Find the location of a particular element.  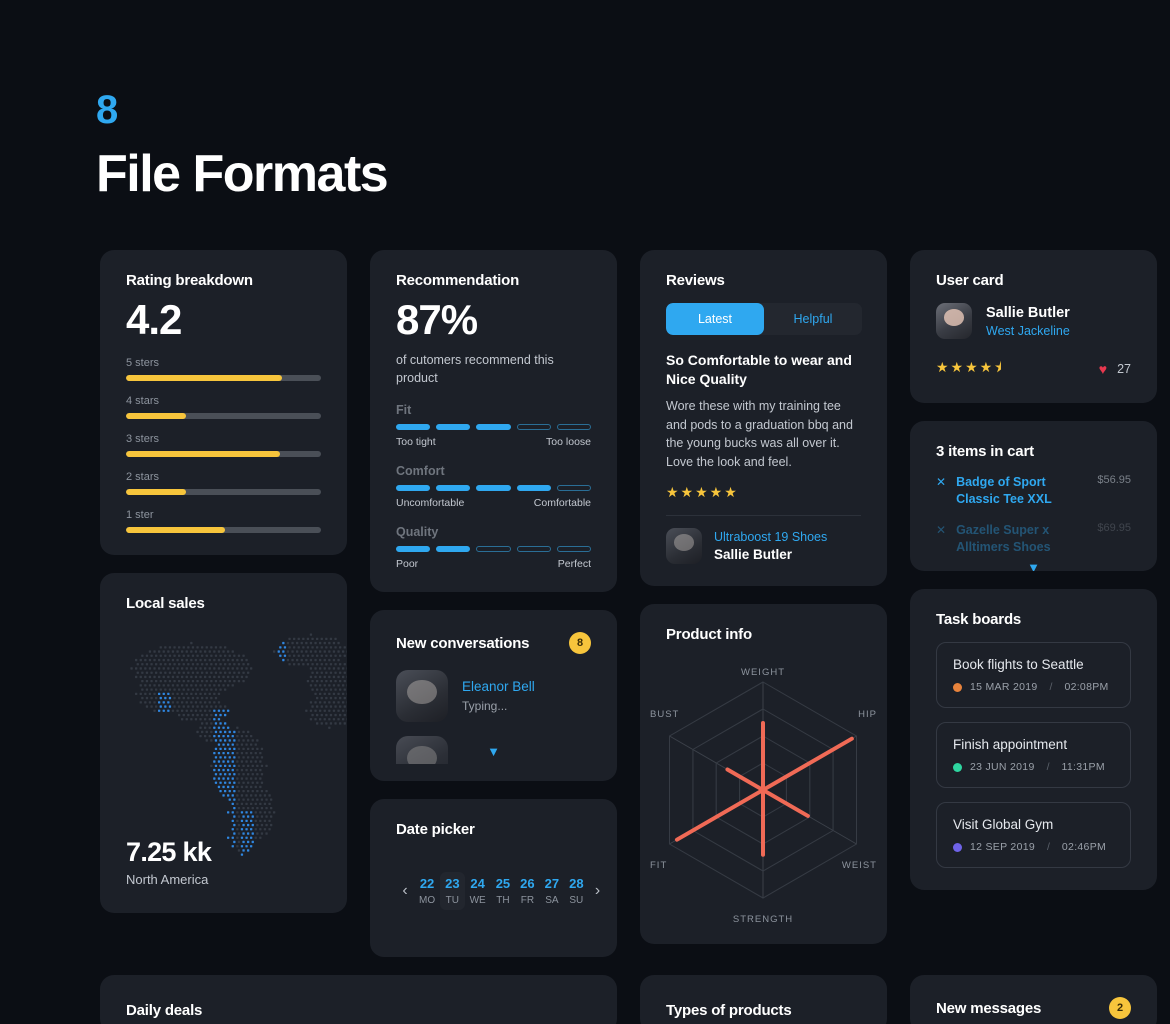

user-stars-full: ★★★★ is located at coordinates (965, 367).